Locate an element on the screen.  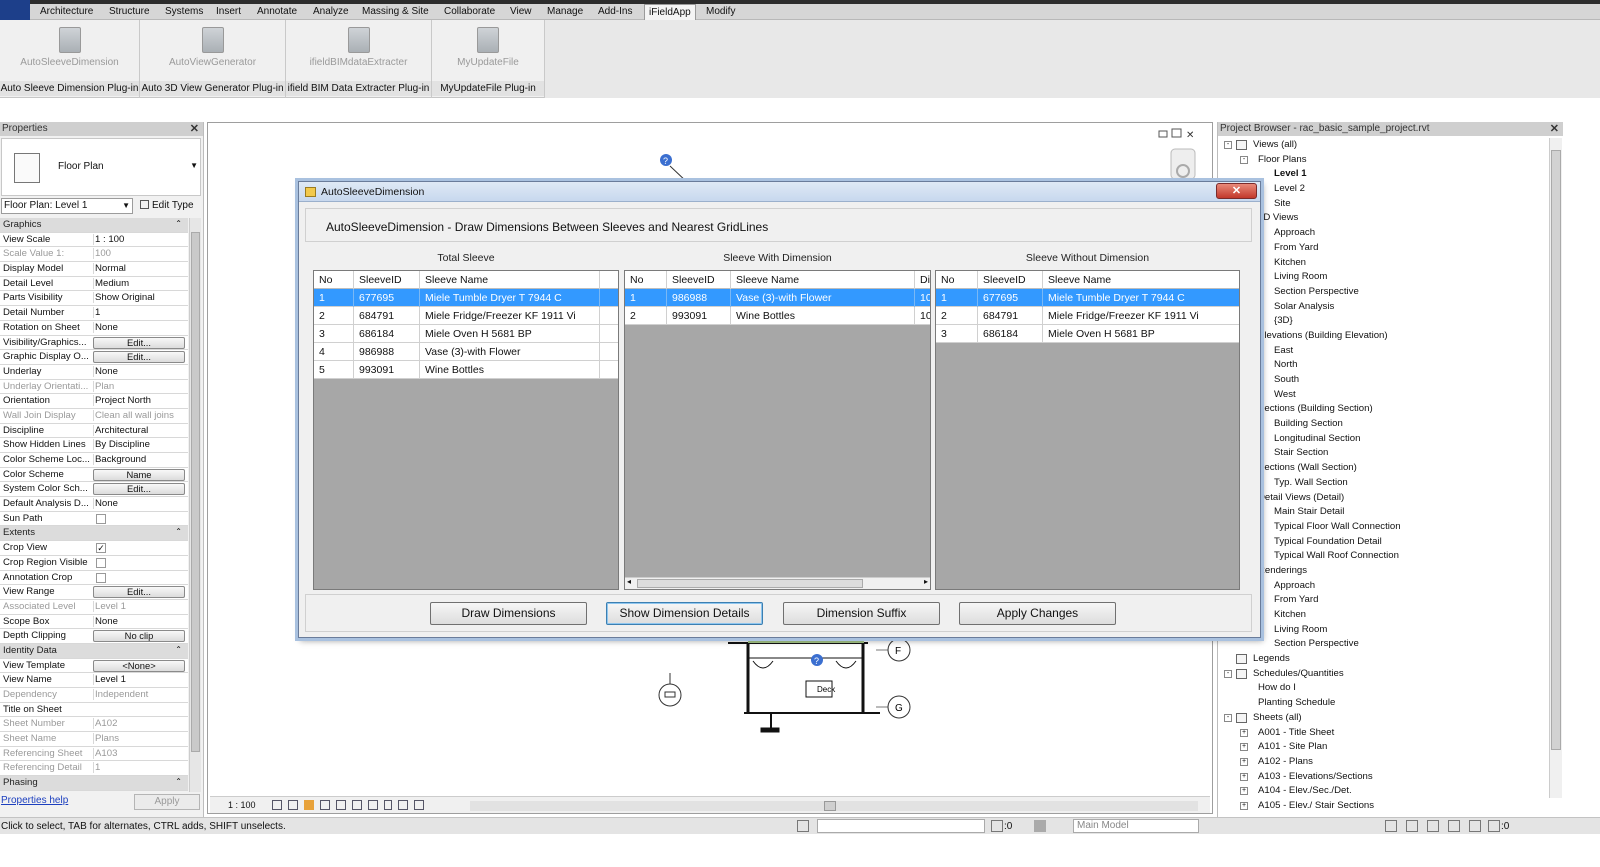
tree-node: Longitudinal Section is located at coordinates (1383, 439).